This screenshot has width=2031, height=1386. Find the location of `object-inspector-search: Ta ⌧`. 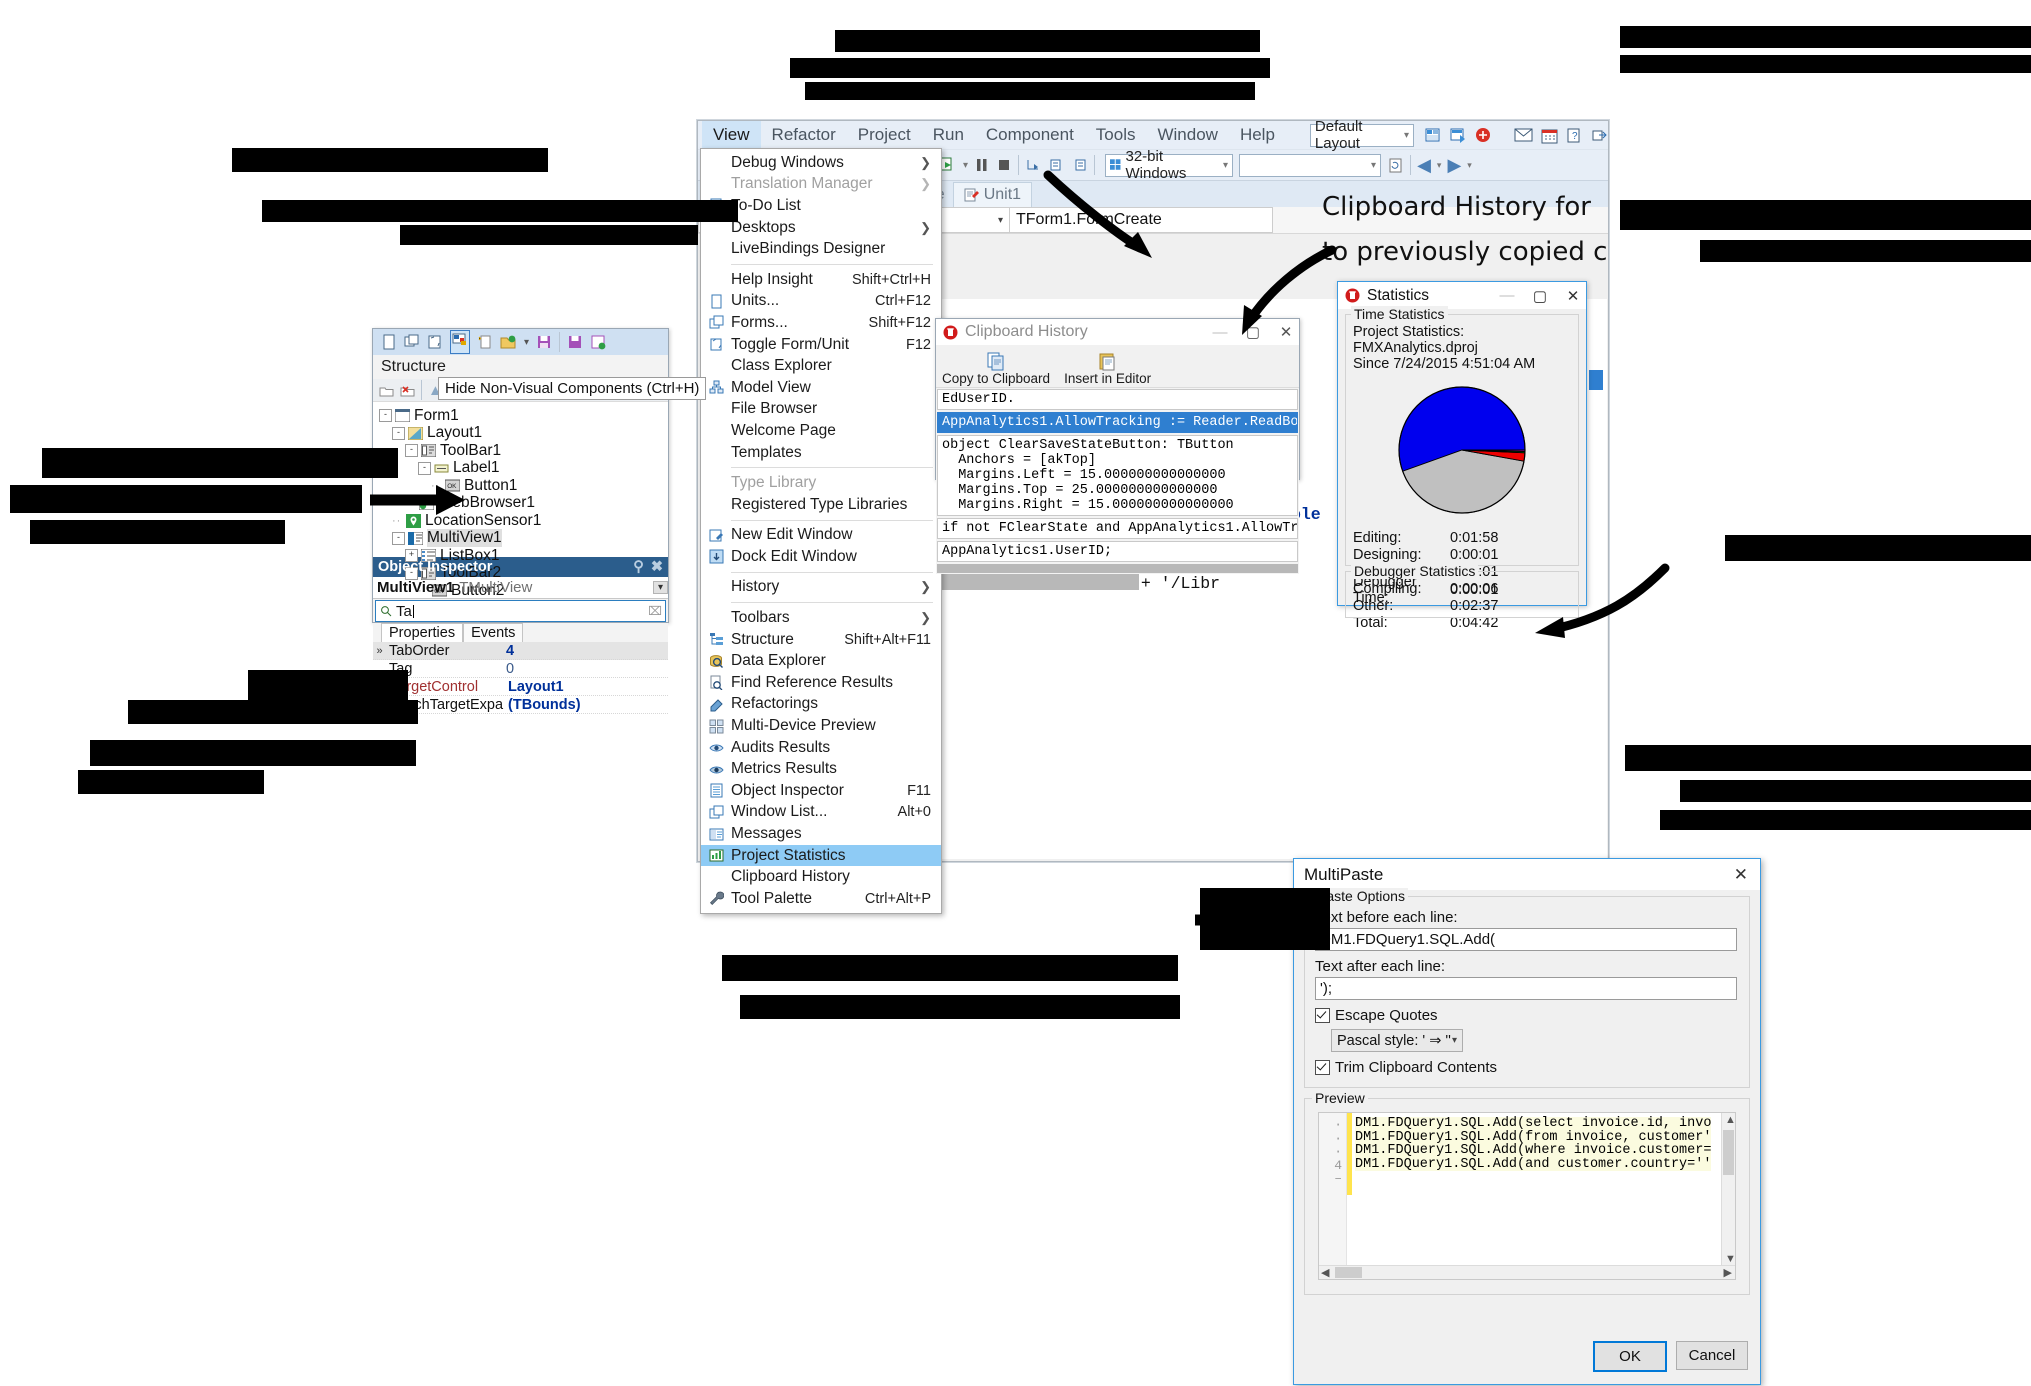

object-inspector-search: Ta ⌧ is located at coordinates (520, 611).